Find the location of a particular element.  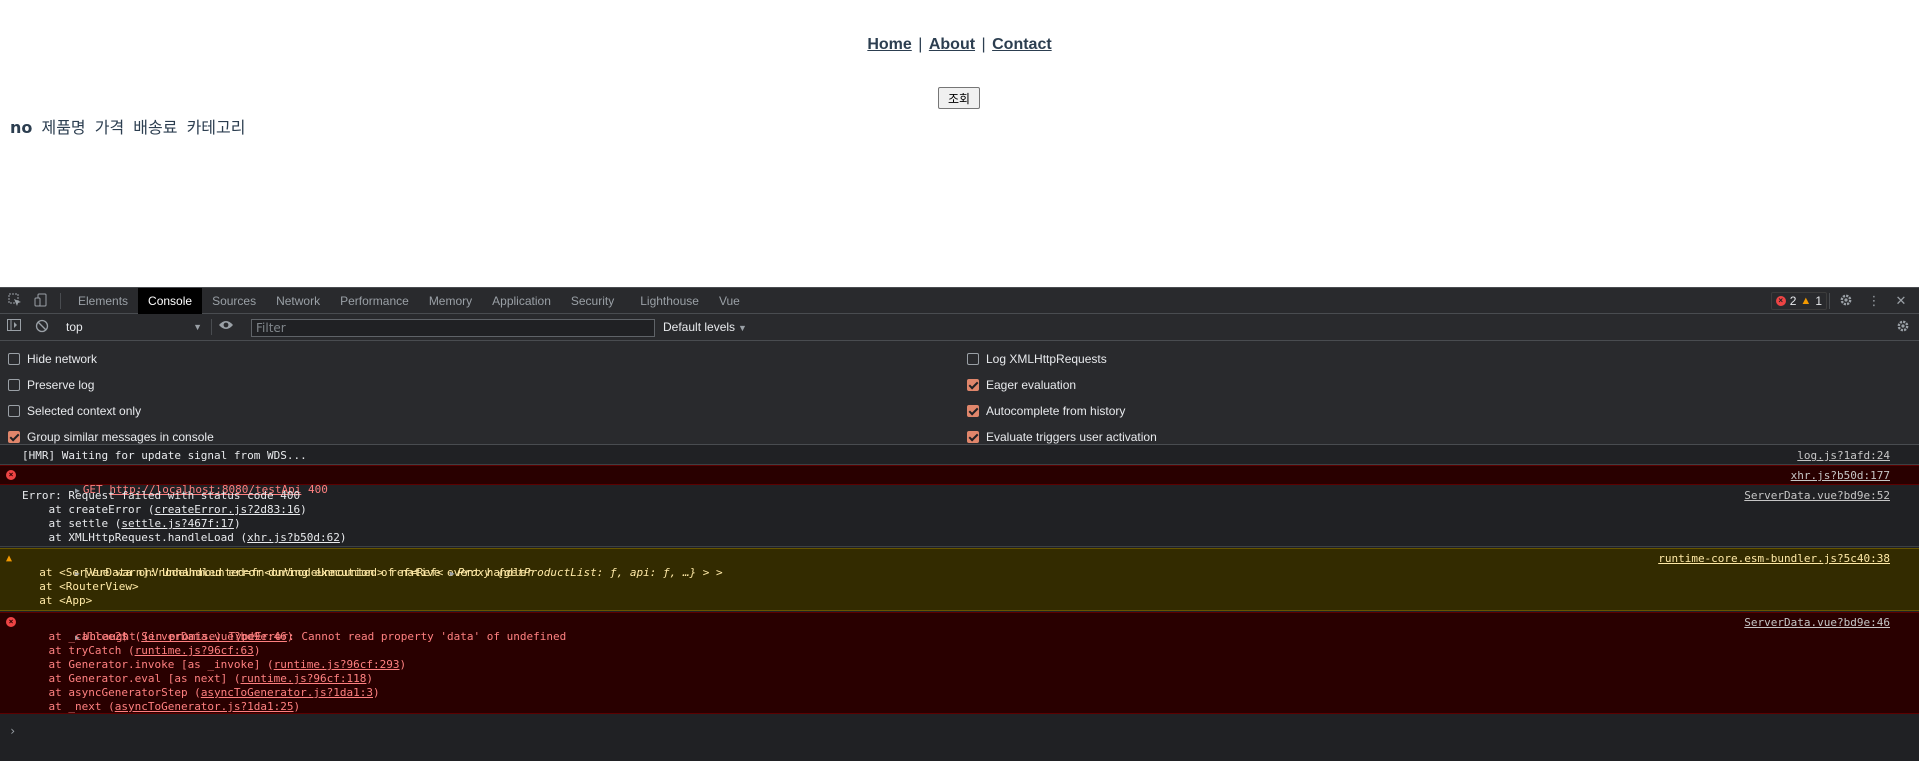

setting-group-similar: Group similar messages in console is located at coordinates (111, 437).